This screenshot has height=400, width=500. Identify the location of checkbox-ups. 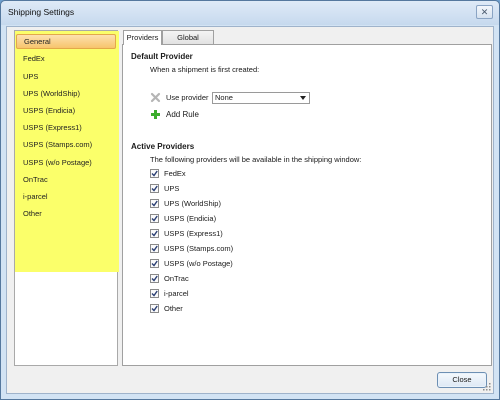
(154, 188).